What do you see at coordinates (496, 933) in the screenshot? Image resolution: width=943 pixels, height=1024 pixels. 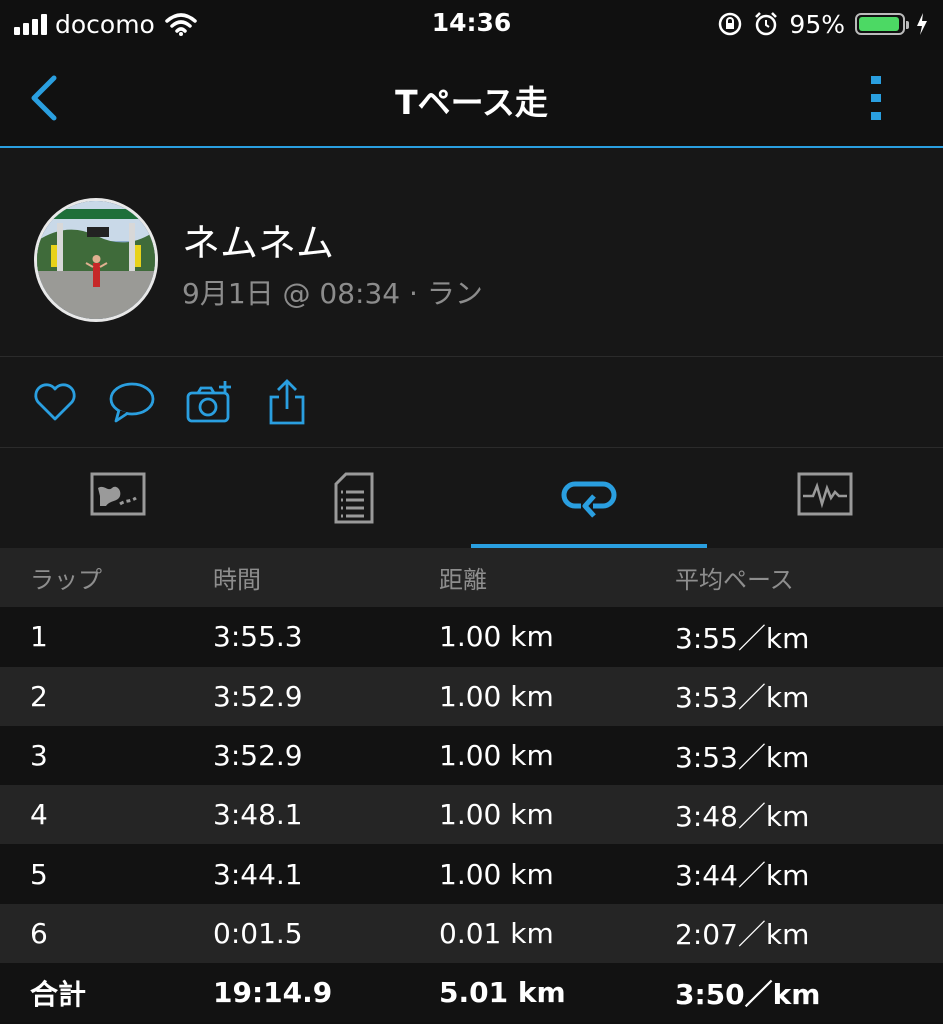 I see `lap-distance: 0.01 km` at bounding box center [496, 933].